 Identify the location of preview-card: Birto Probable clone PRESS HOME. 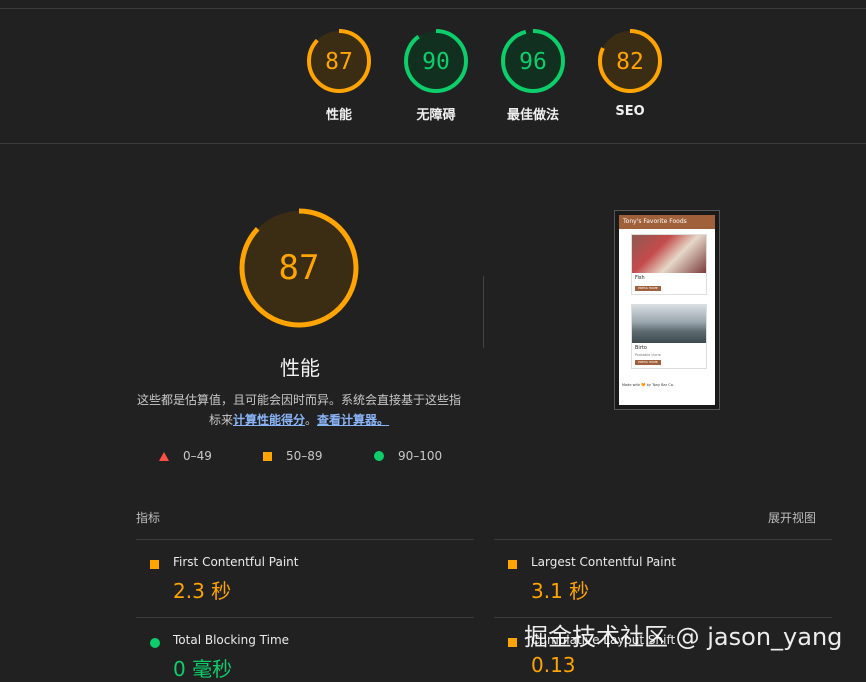
(669, 336).